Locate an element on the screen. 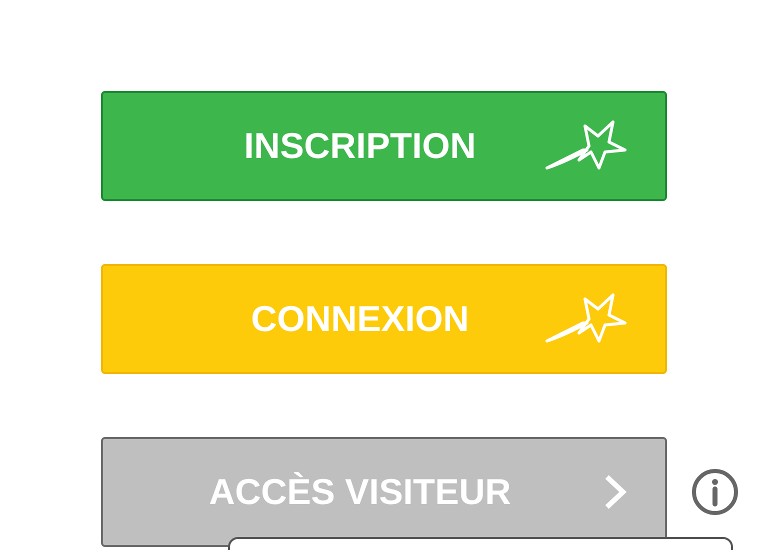  guest-access-button: ACCÈS VISITEUR is located at coordinates (384, 492).